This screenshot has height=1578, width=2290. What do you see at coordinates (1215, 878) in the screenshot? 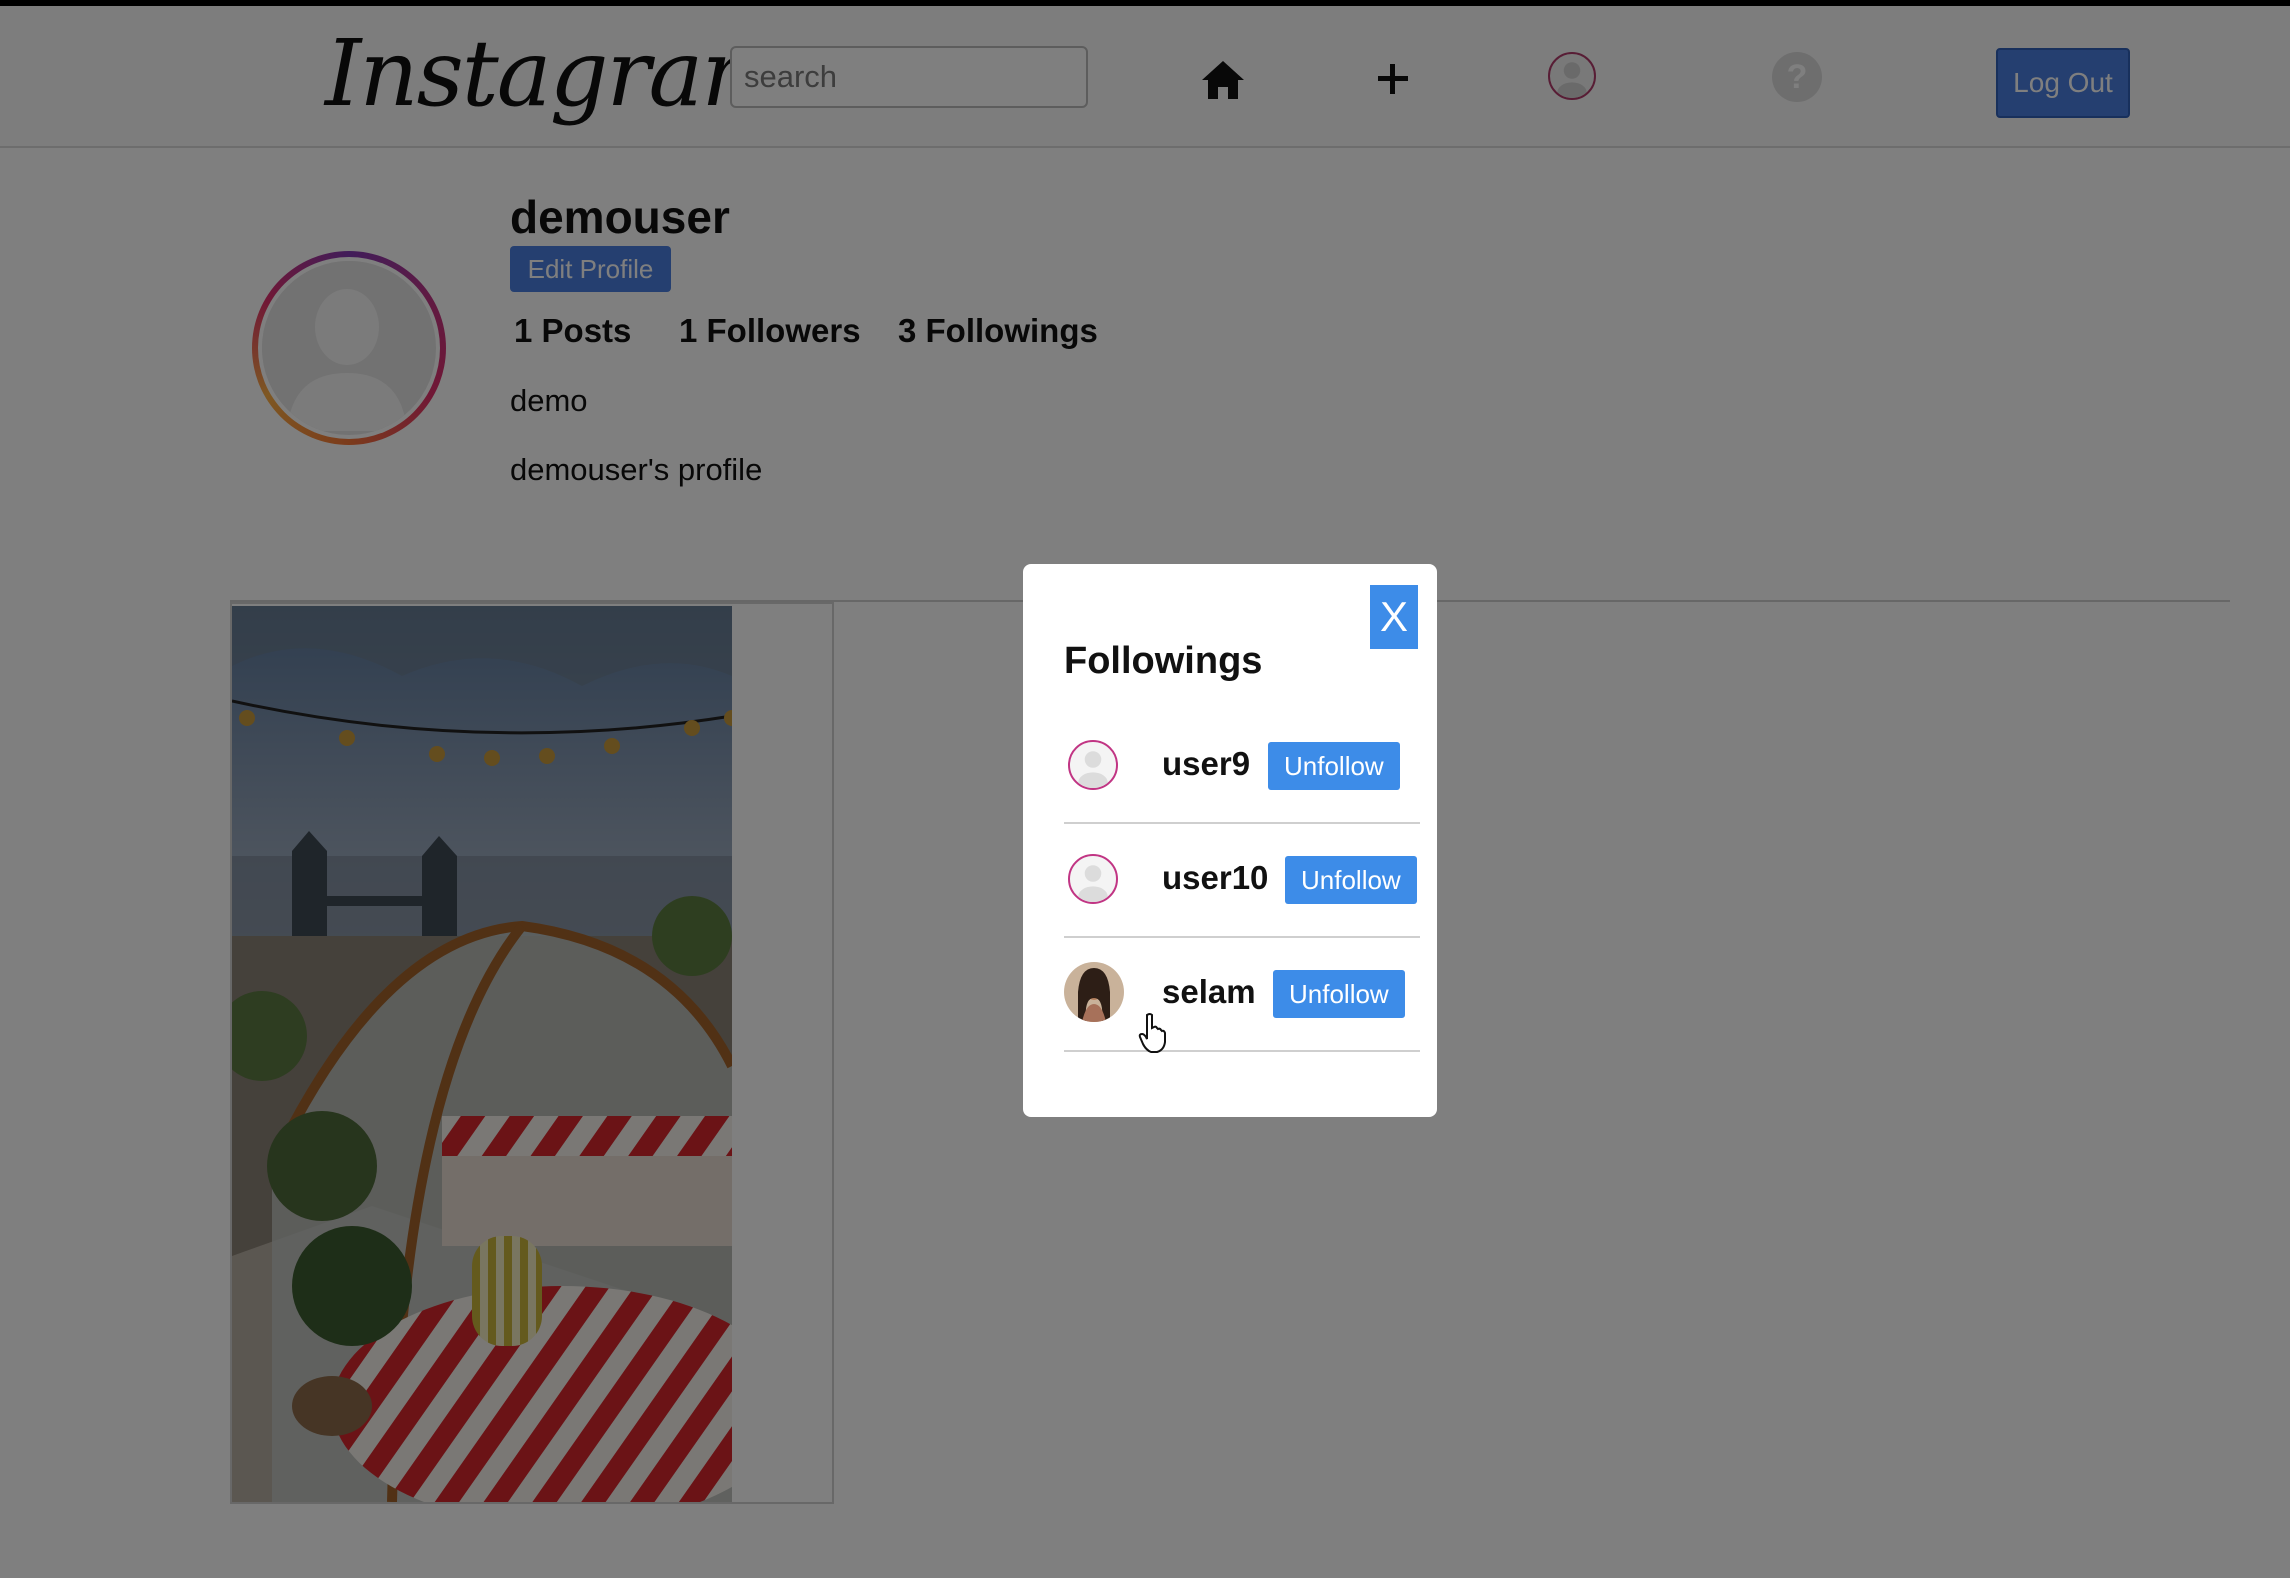
I see `following-username: user10` at bounding box center [1215, 878].